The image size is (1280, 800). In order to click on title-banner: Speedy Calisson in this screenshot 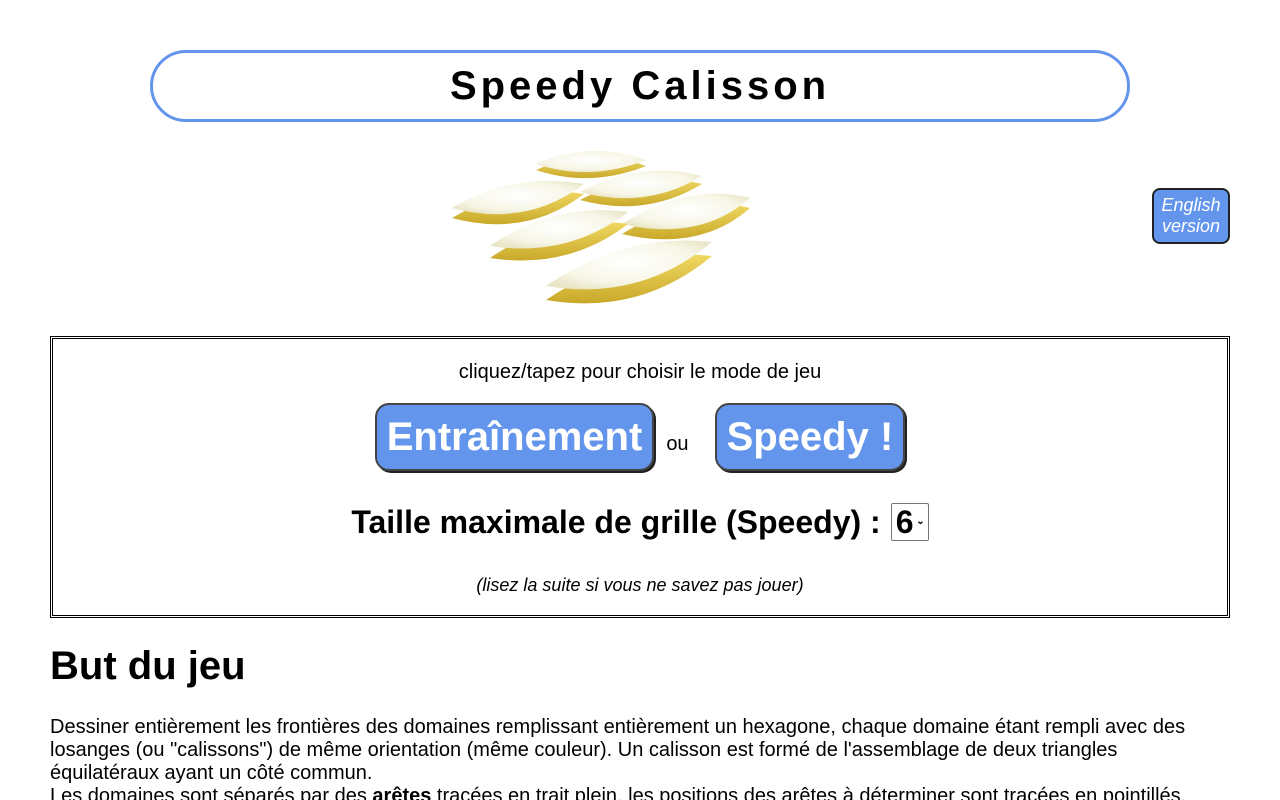, I will do `click(640, 86)`.